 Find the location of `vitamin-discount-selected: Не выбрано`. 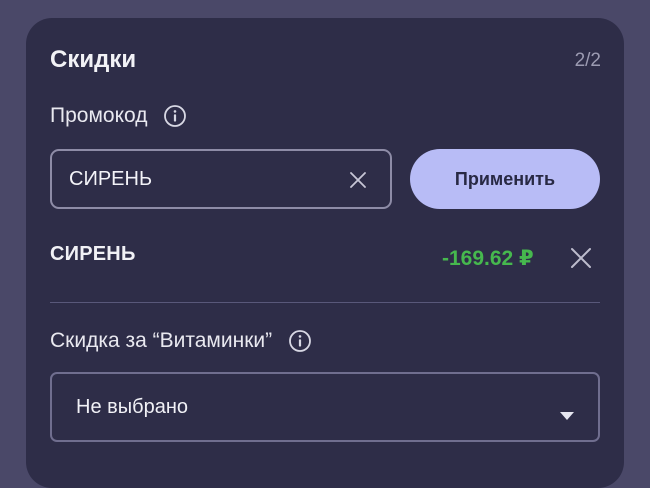

vitamin-discount-selected: Не выбрано is located at coordinates (132, 406).